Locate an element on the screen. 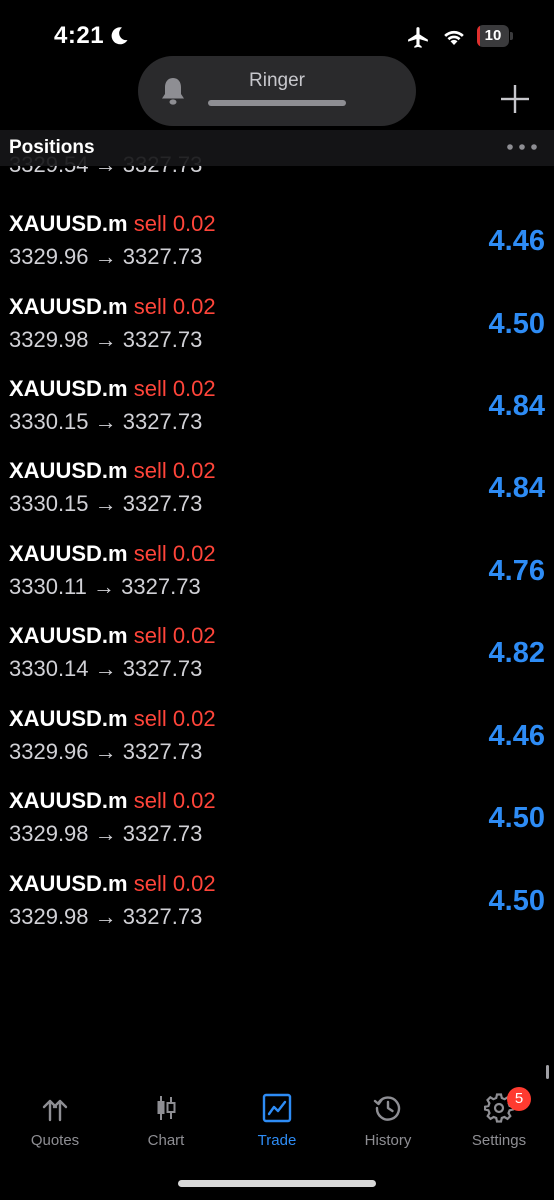 This screenshot has height=1200, width=554. airplane-icon is located at coordinates (418, 37).